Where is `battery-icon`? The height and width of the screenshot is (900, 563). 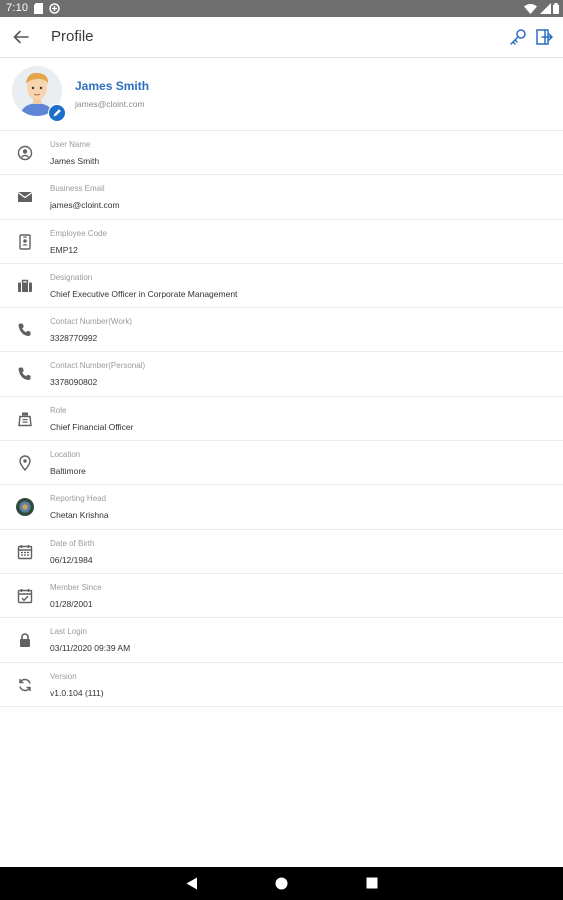
battery-icon is located at coordinates (556, 8).